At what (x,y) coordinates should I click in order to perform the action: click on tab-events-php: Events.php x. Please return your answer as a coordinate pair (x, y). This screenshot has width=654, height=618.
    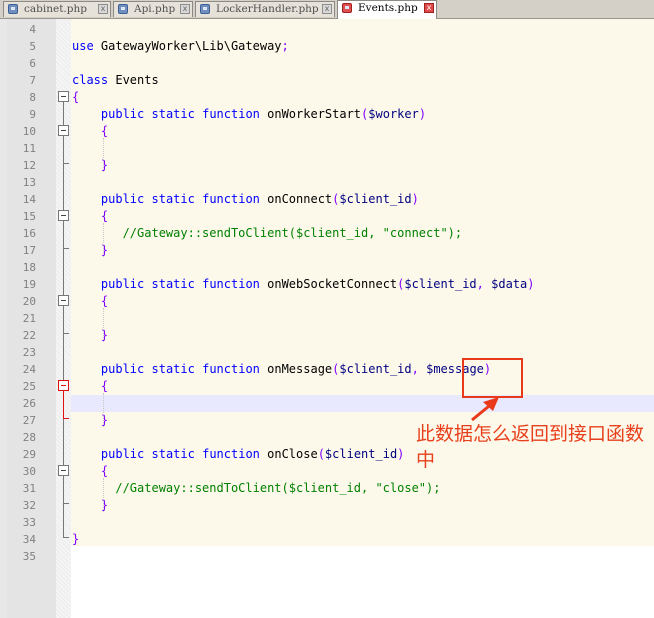
    Looking at the image, I should click on (387, 9).